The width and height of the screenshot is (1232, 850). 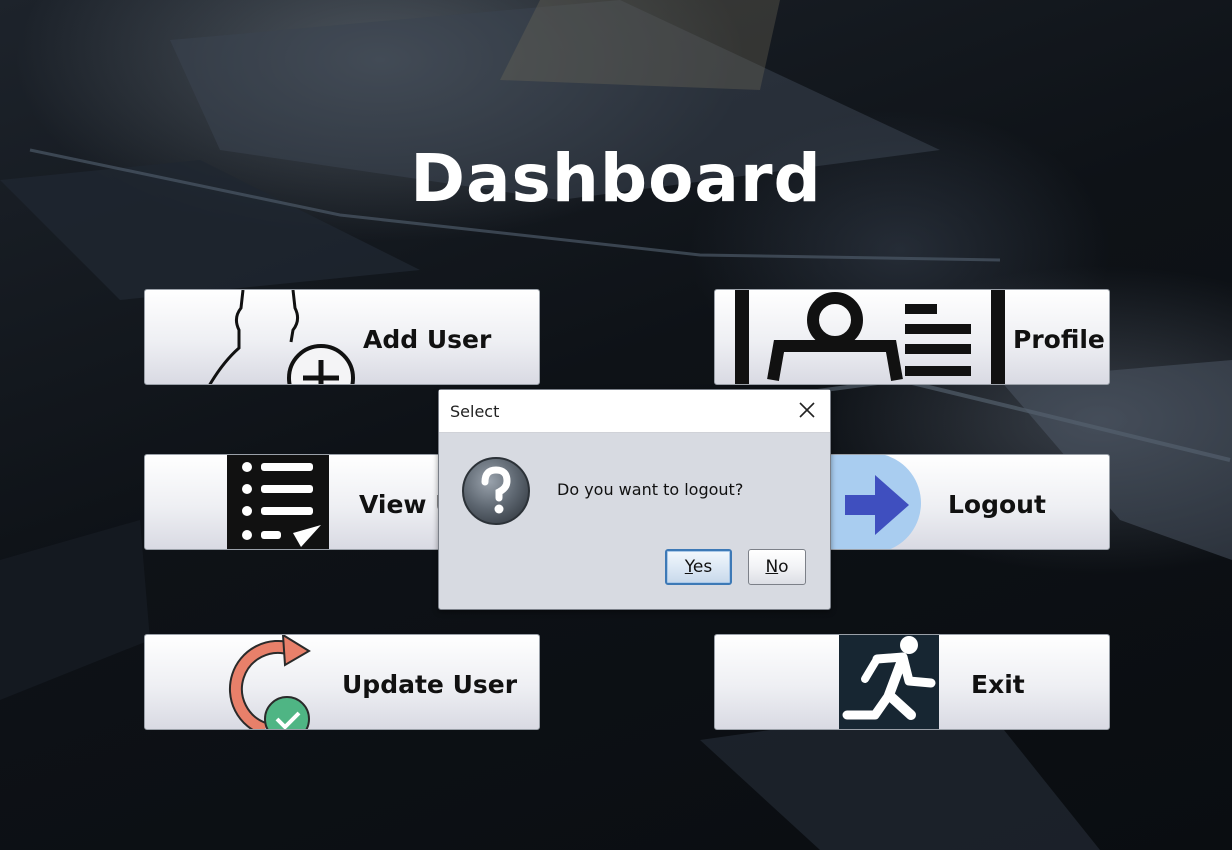 I want to click on arrow-right-icon, so click(x=873, y=502).